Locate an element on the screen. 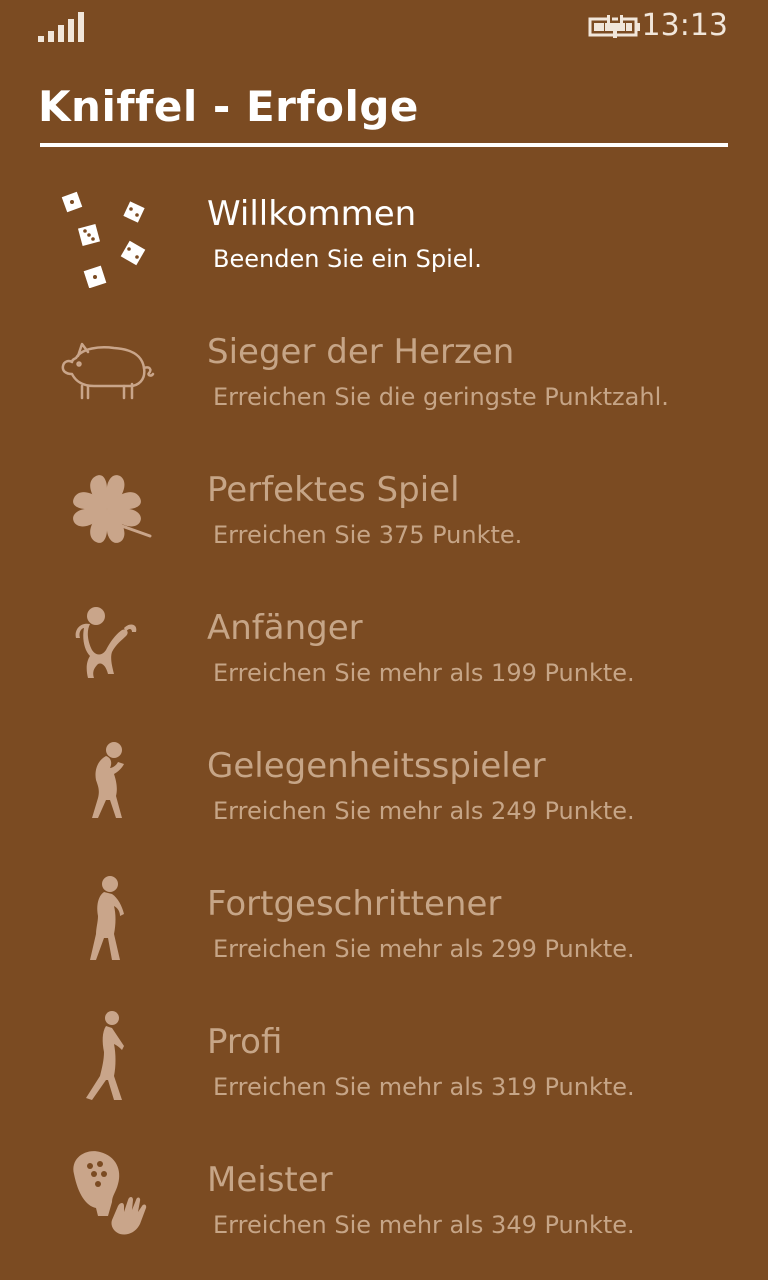 This screenshot has height=1280, width=768. achievement-description: Erreichen Sie mehr als 199 Punkte. is located at coordinates (424, 673).